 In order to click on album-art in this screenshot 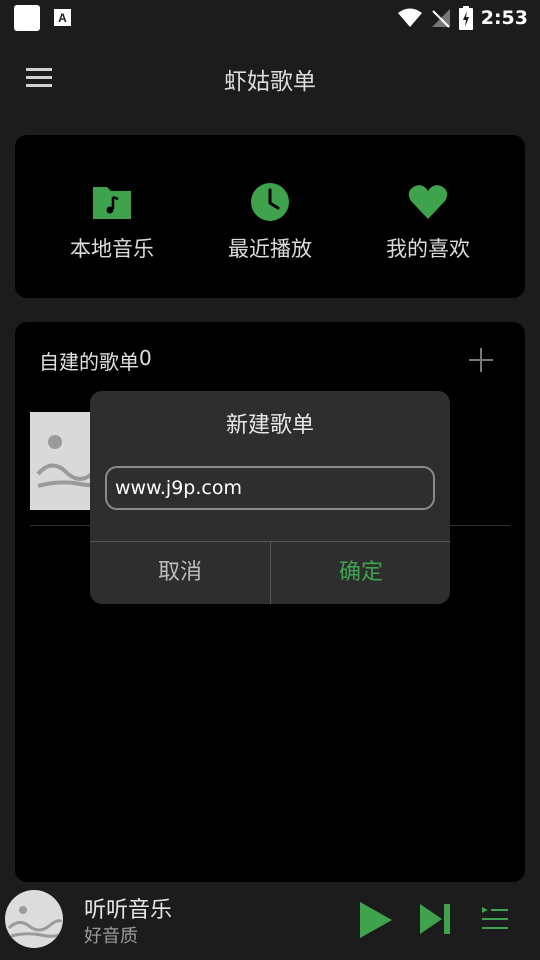, I will do `click(34, 919)`.